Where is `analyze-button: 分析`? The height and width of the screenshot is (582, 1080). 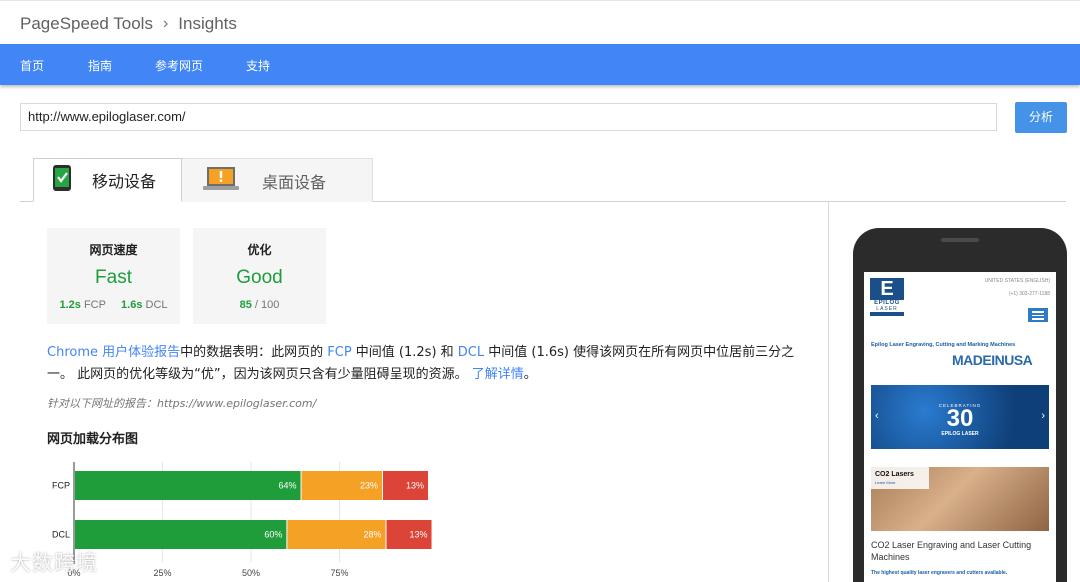
analyze-button: 分析 is located at coordinates (1041, 117).